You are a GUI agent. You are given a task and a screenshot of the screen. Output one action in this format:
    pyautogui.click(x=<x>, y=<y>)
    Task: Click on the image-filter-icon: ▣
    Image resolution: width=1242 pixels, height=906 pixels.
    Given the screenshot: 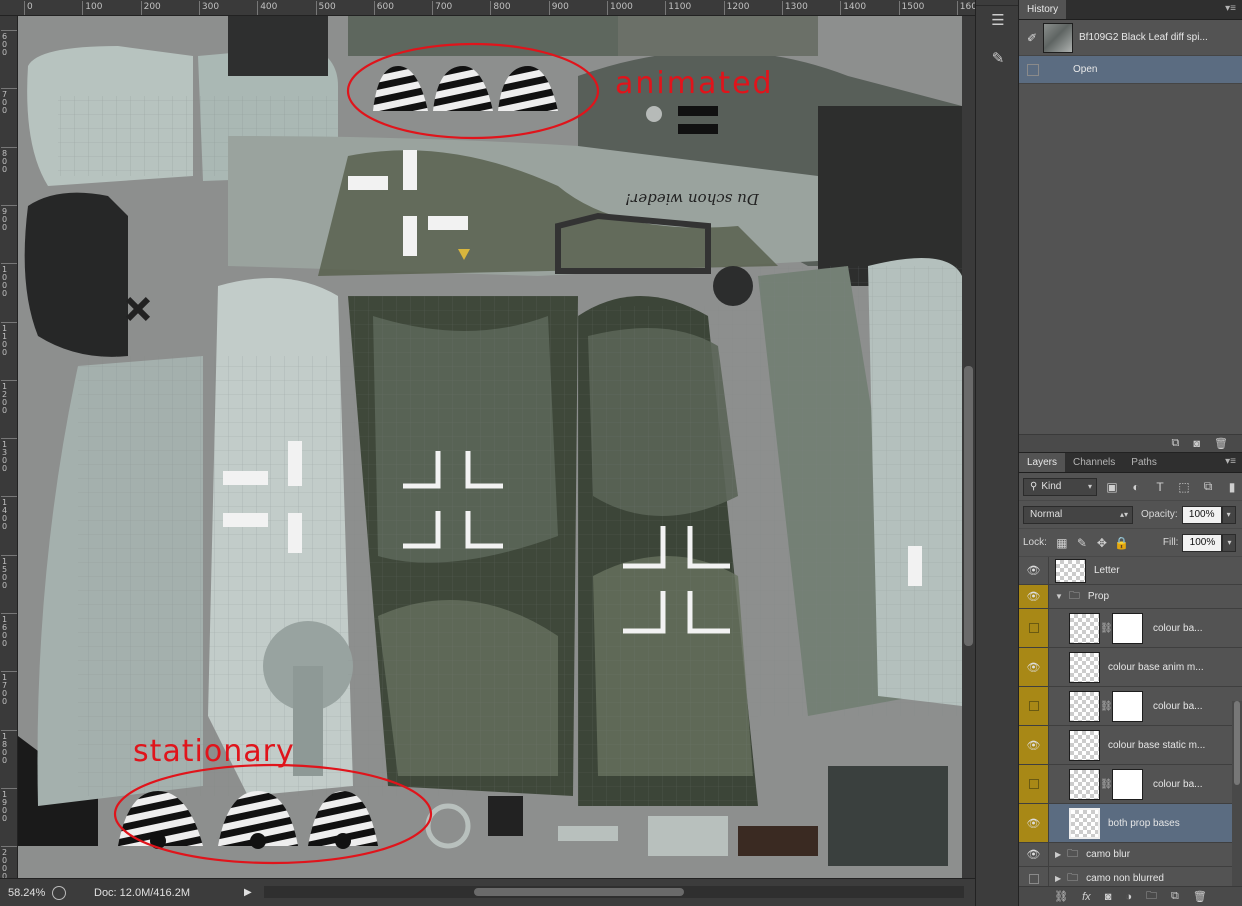 What is the action you would take?
    pyautogui.click(x=1112, y=487)
    